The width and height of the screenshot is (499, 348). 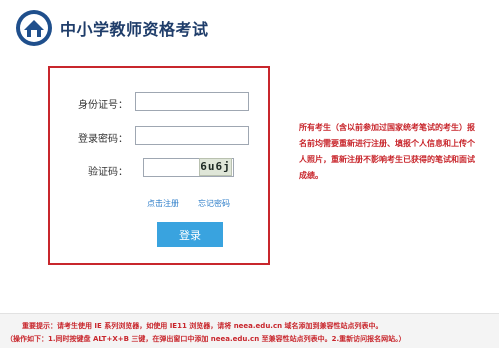 I want to click on password-label: 登录密码：, so click(x=103, y=139).